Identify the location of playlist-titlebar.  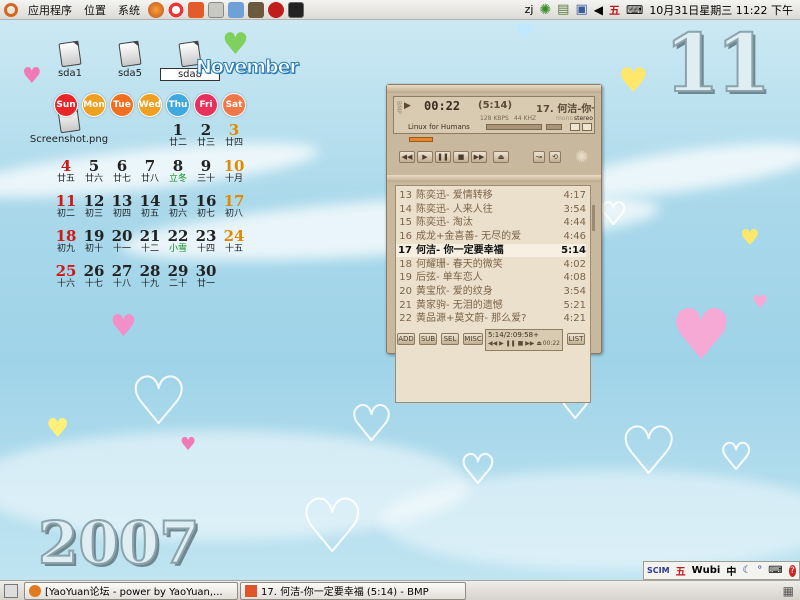
(494, 178).